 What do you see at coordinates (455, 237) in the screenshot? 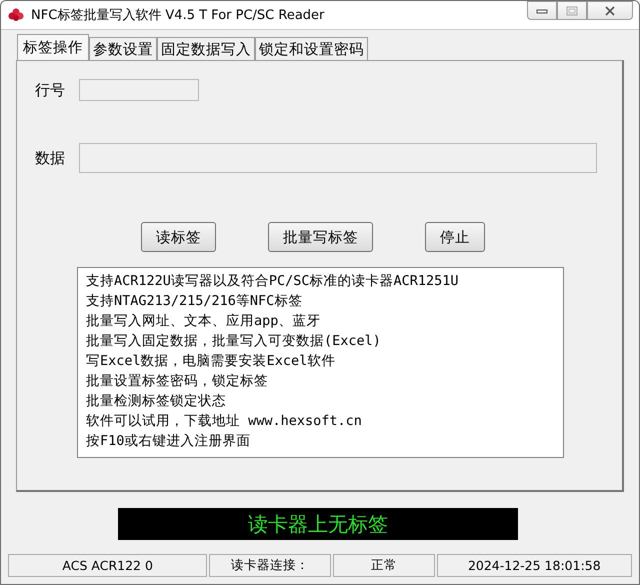
I see `action-button: 停止` at bounding box center [455, 237].